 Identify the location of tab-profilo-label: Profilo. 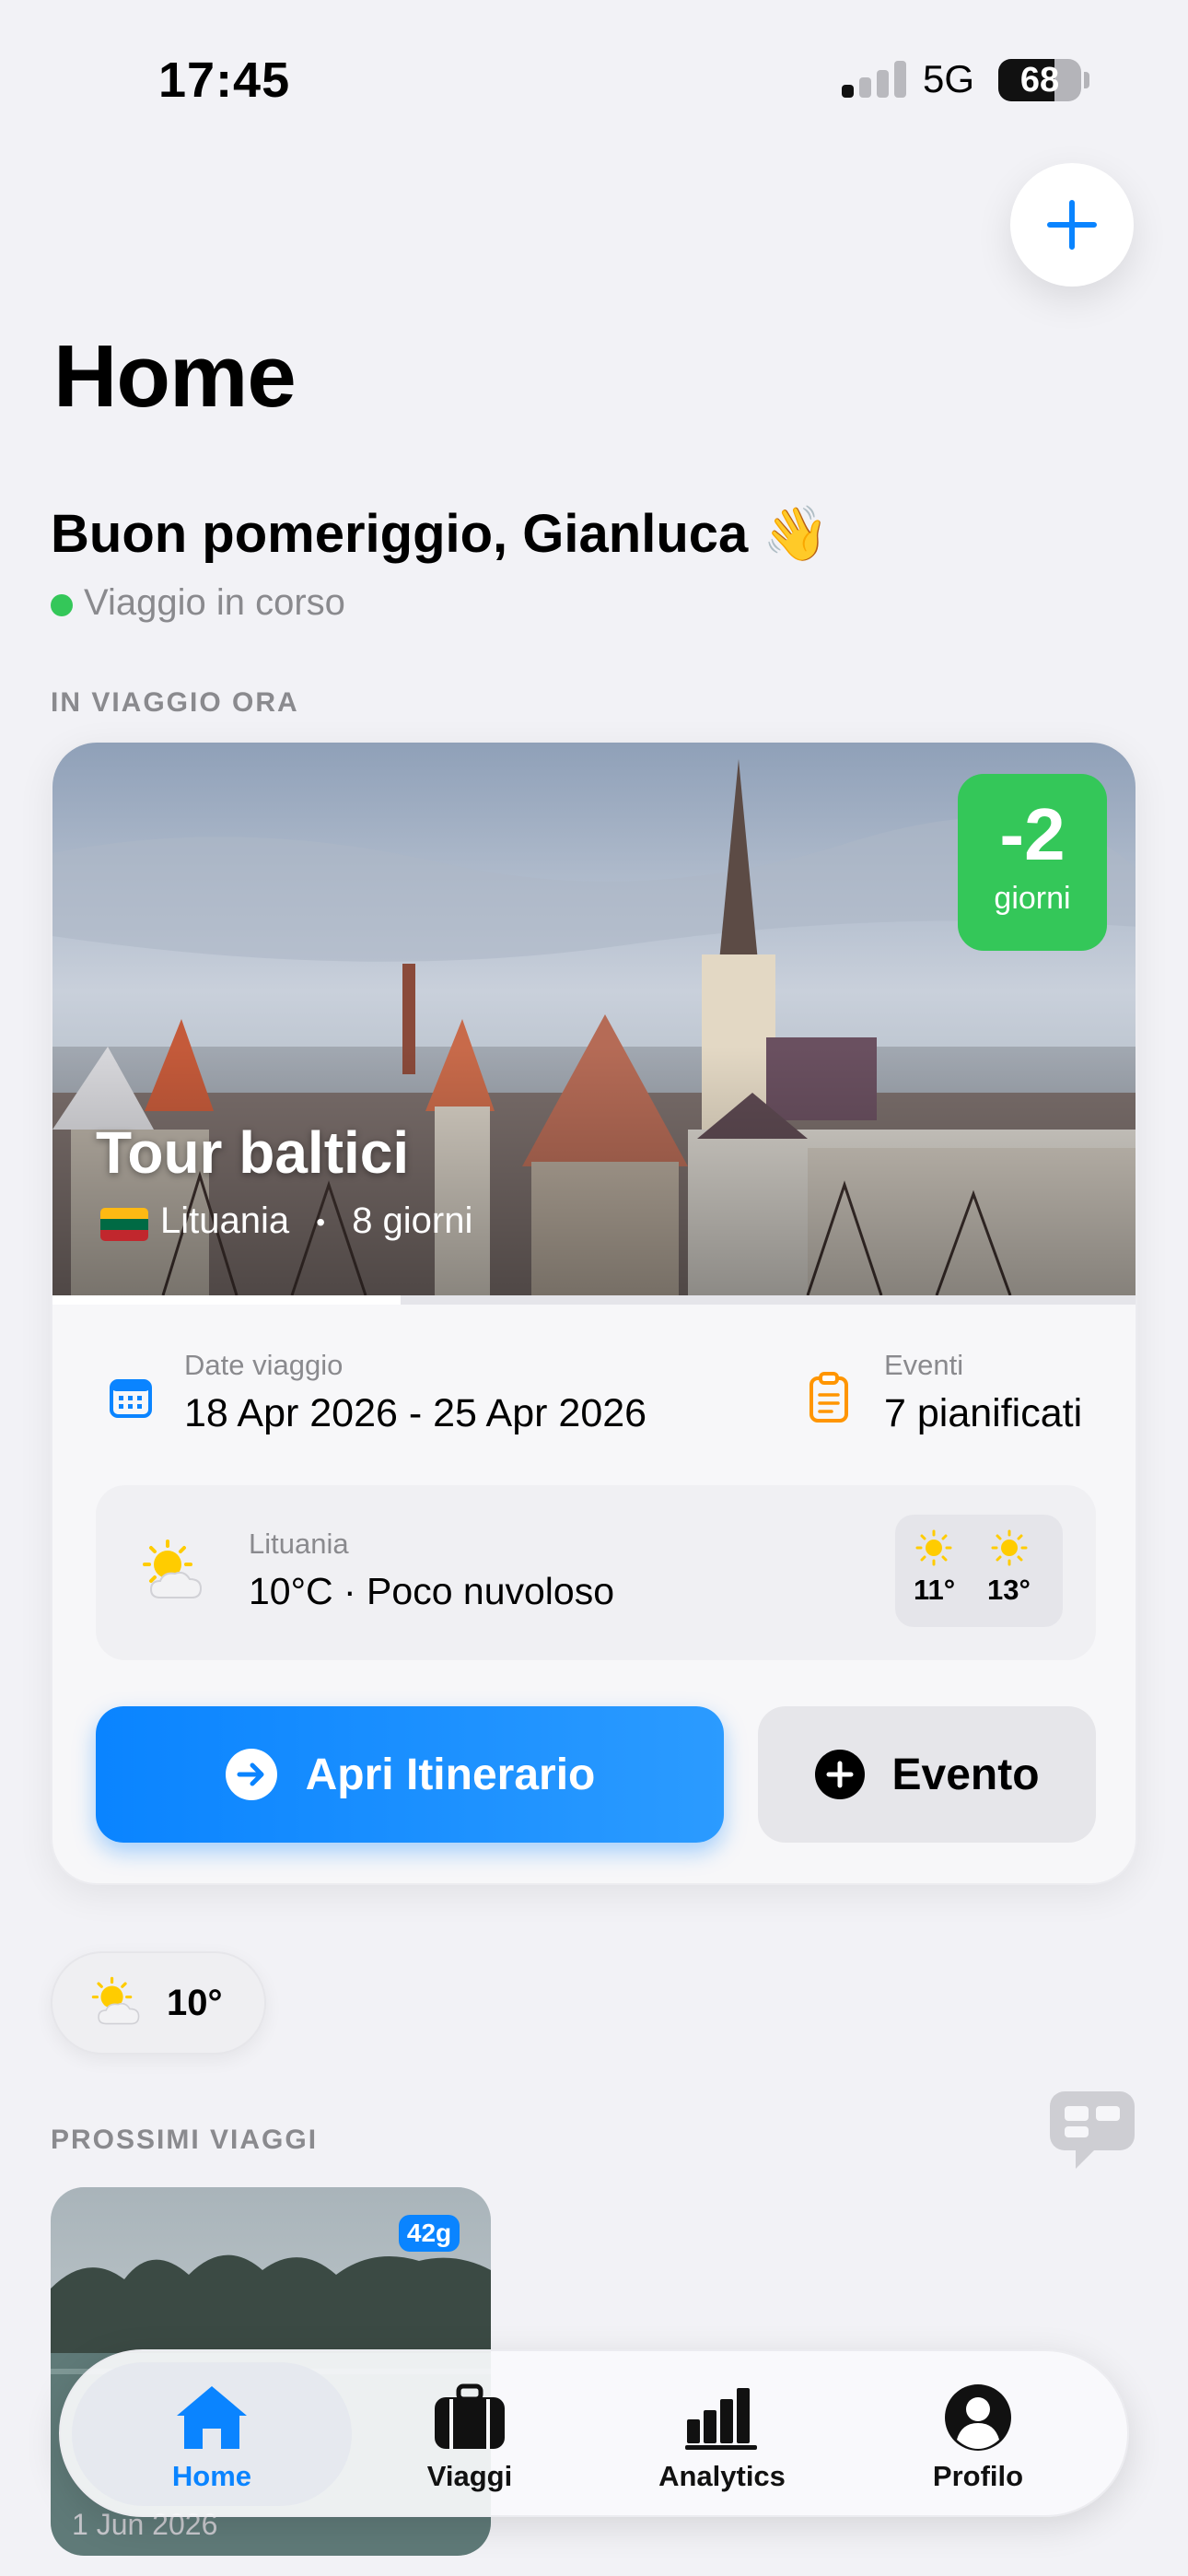
(978, 2476).